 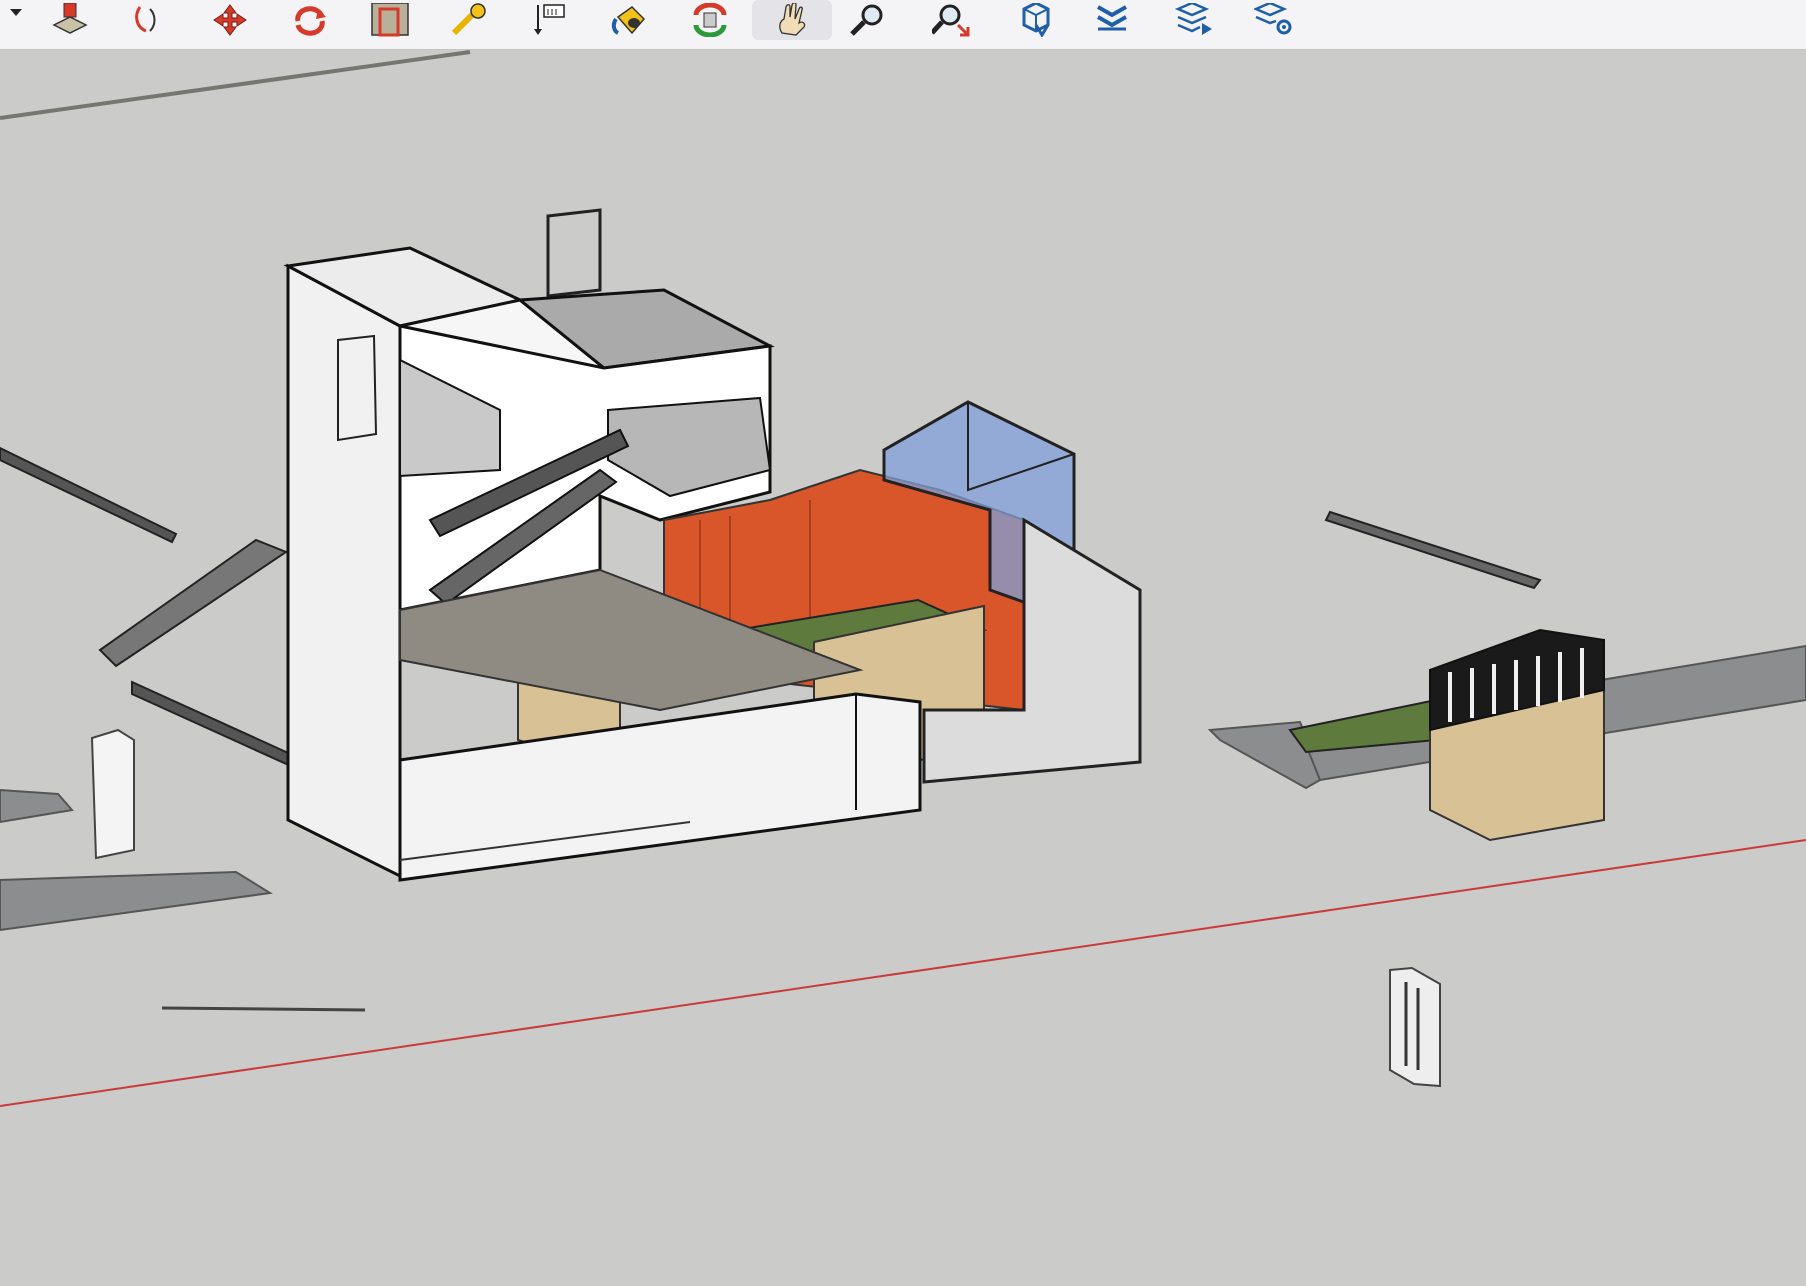 What do you see at coordinates (37, 806) in the screenshot?
I see `left-slab-small` at bounding box center [37, 806].